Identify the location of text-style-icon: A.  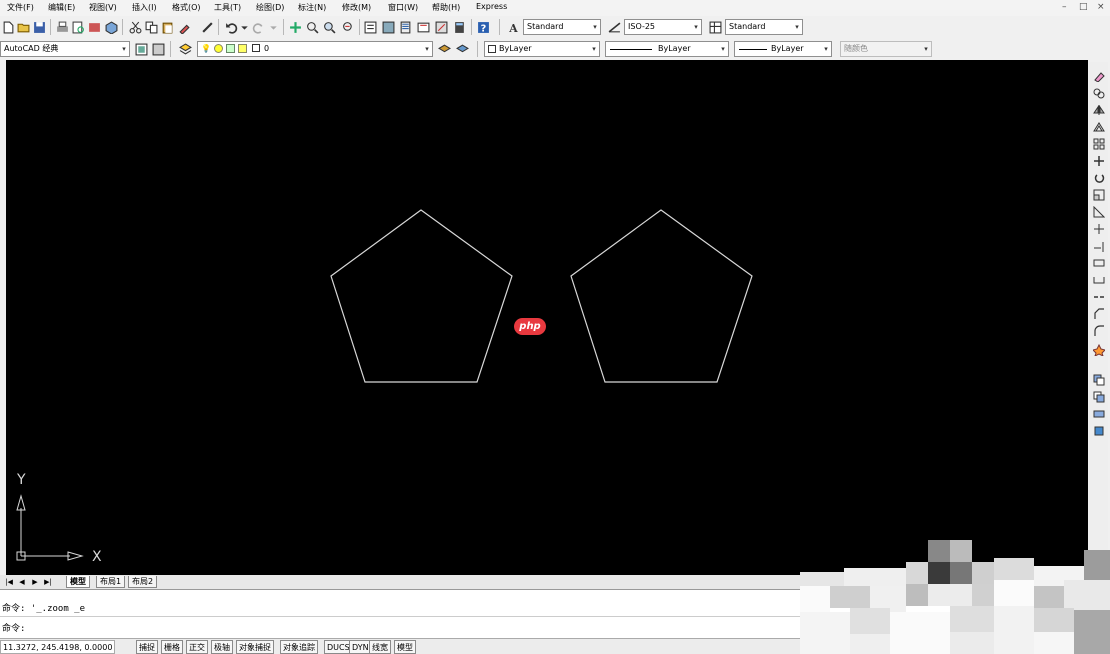
(513, 27).